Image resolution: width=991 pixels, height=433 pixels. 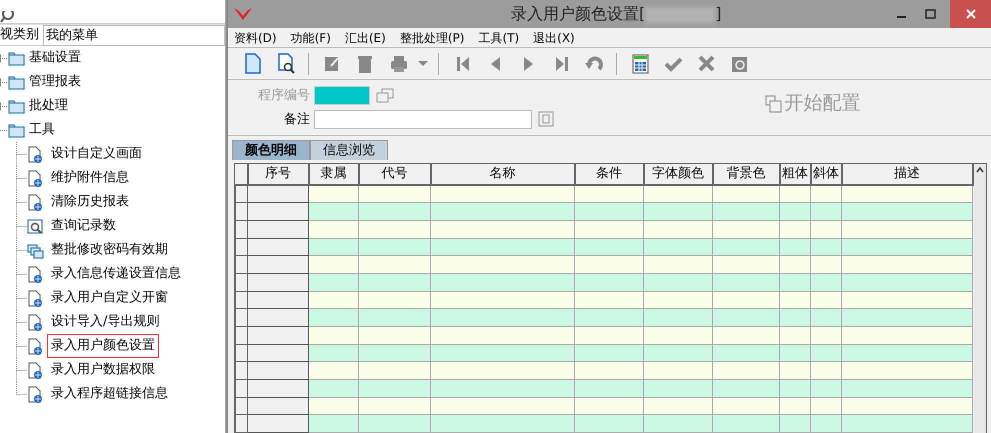 I want to click on expand-icon, so click(x=546, y=119).